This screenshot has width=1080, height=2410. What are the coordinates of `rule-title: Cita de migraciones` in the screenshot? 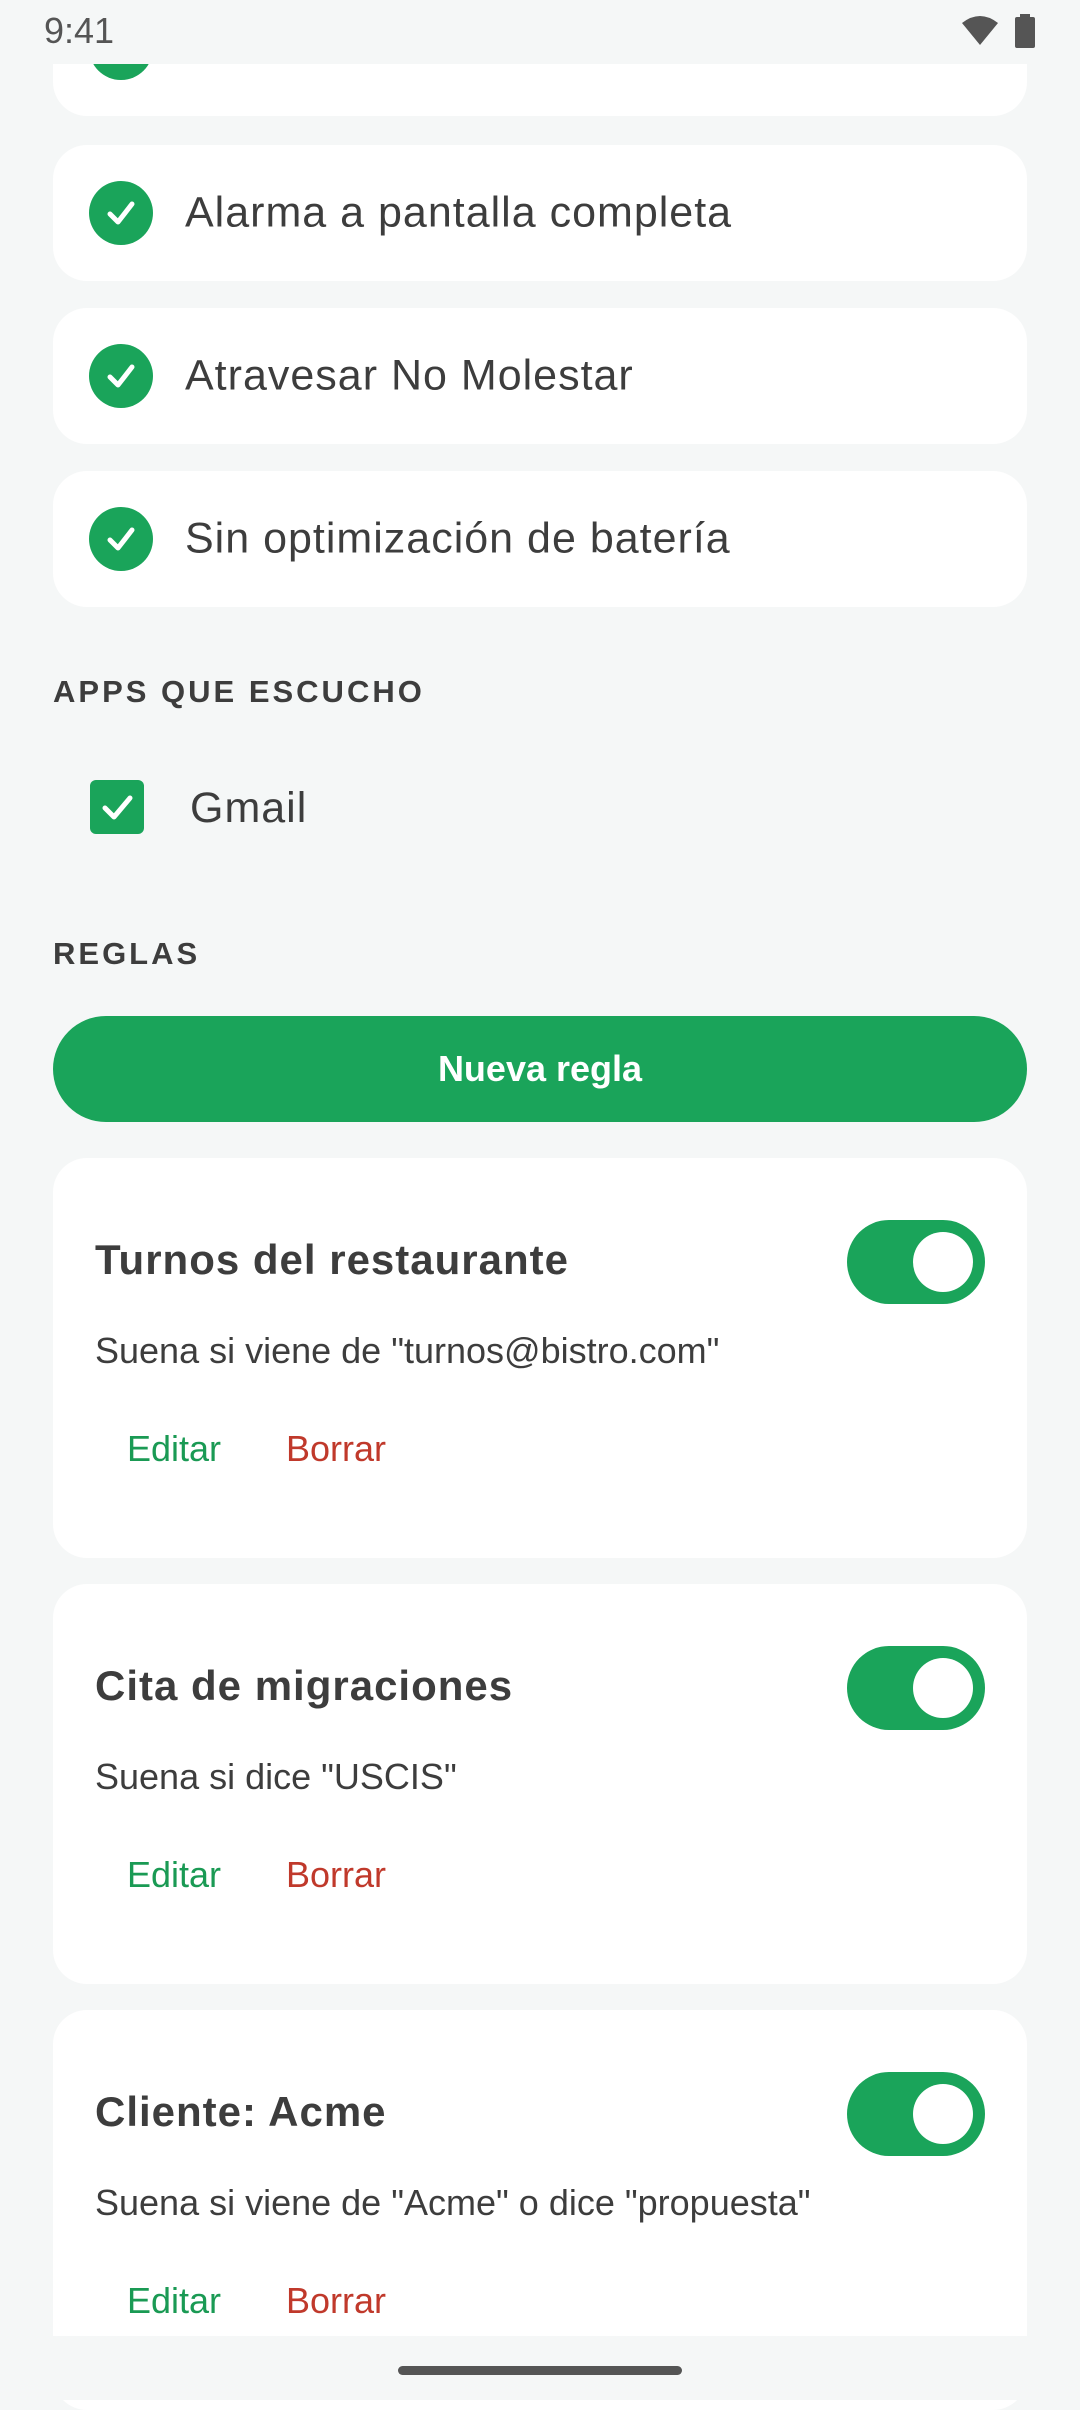 It's located at (304, 1685).